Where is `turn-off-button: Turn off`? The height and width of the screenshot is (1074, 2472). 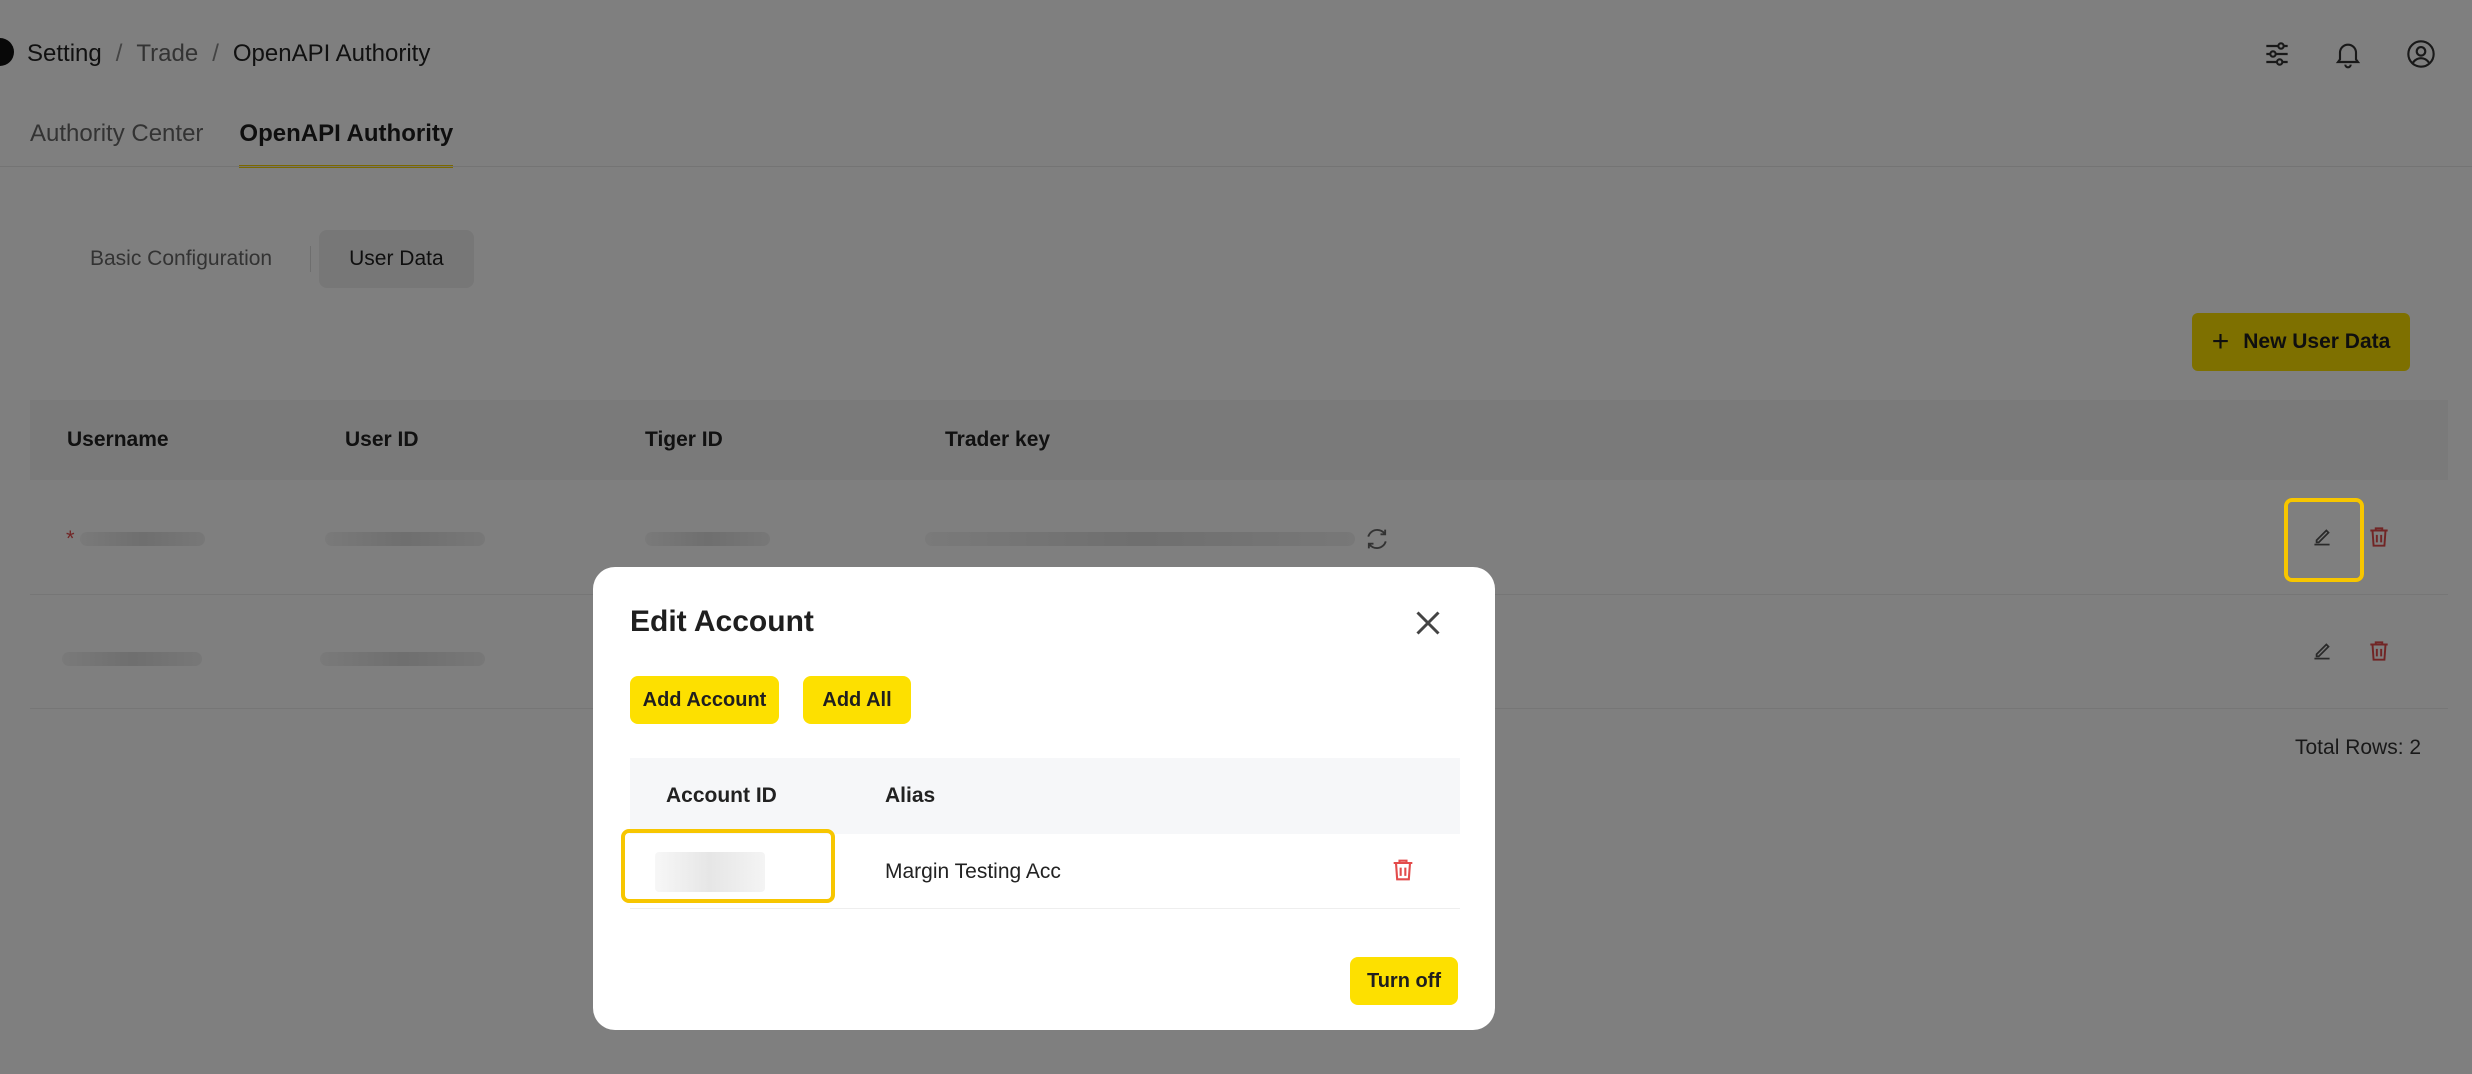 turn-off-button: Turn off is located at coordinates (1404, 981).